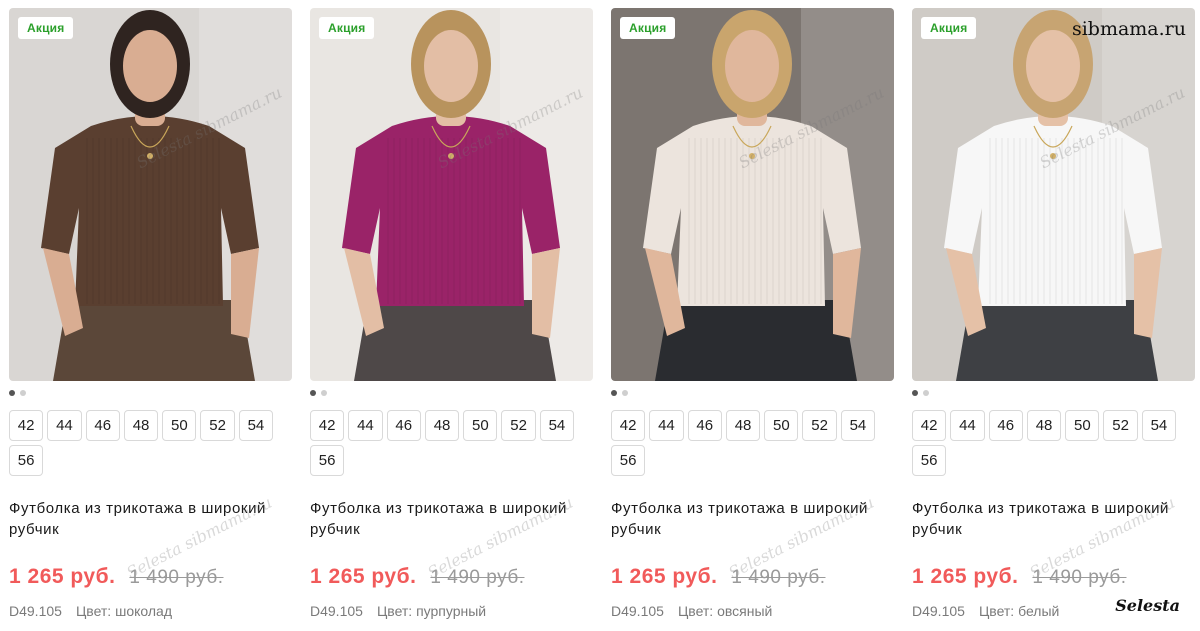 This screenshot has height=631, width=1200. What do you see at coordinates (1019, 611) in the screenshot?
I see `product-color: Цвет: белый` at bounding box center [1019, 611].